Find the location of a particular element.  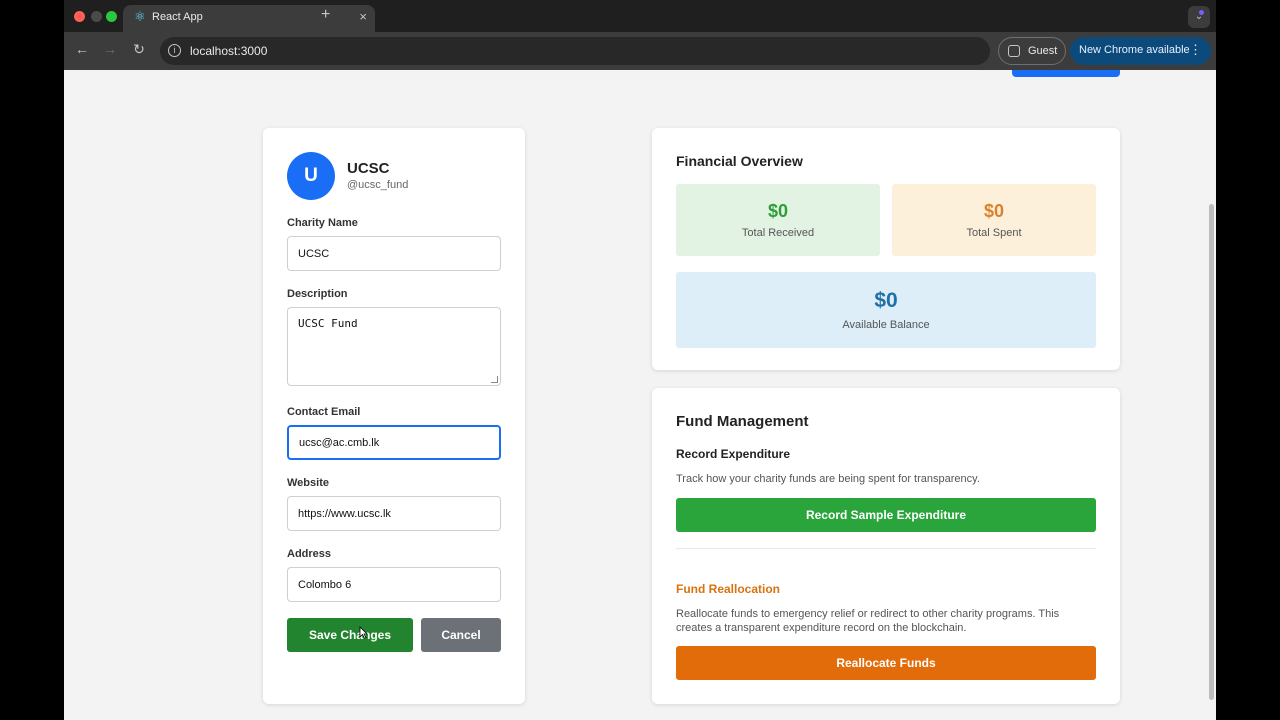

fund-reallocation-title: Fund Reallocation is located at coordinates (728, 589).